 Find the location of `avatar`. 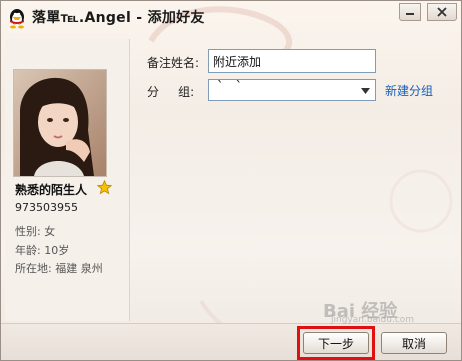

avatar is located at coordinates (60, 123).